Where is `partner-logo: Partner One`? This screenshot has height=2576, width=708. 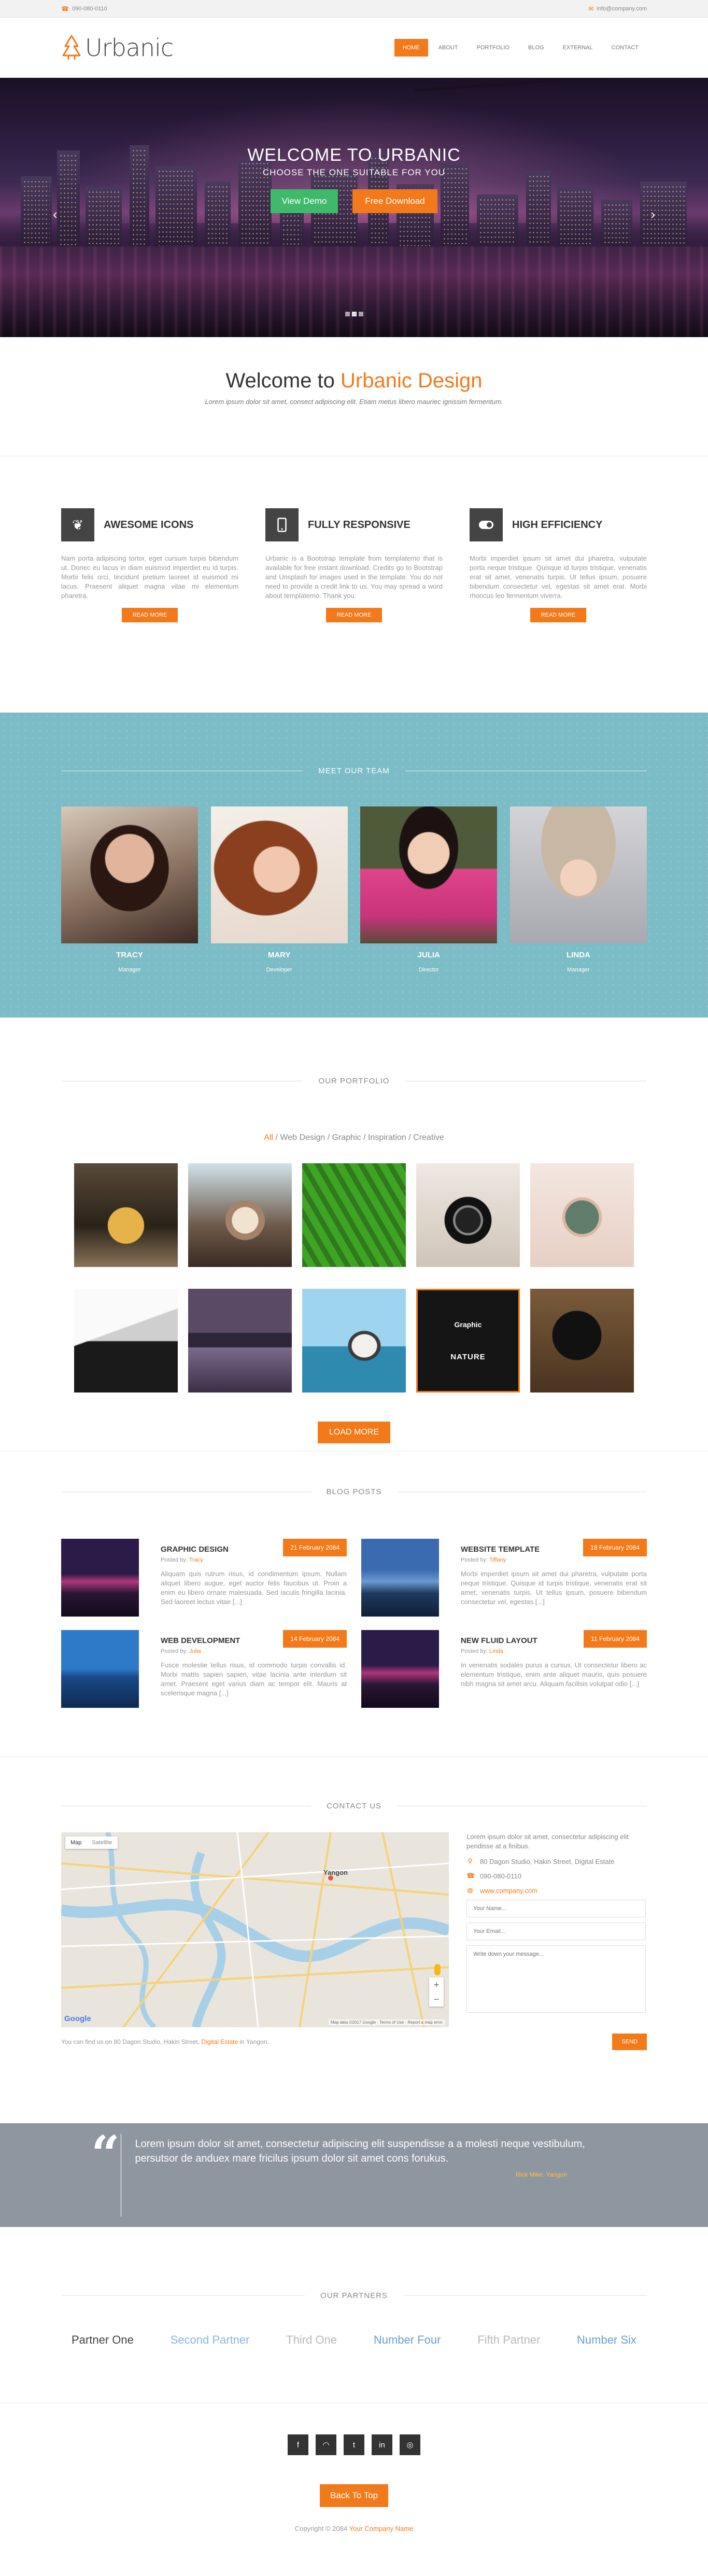 partner-logo: Partner One is located at coordinates (103, 2340).